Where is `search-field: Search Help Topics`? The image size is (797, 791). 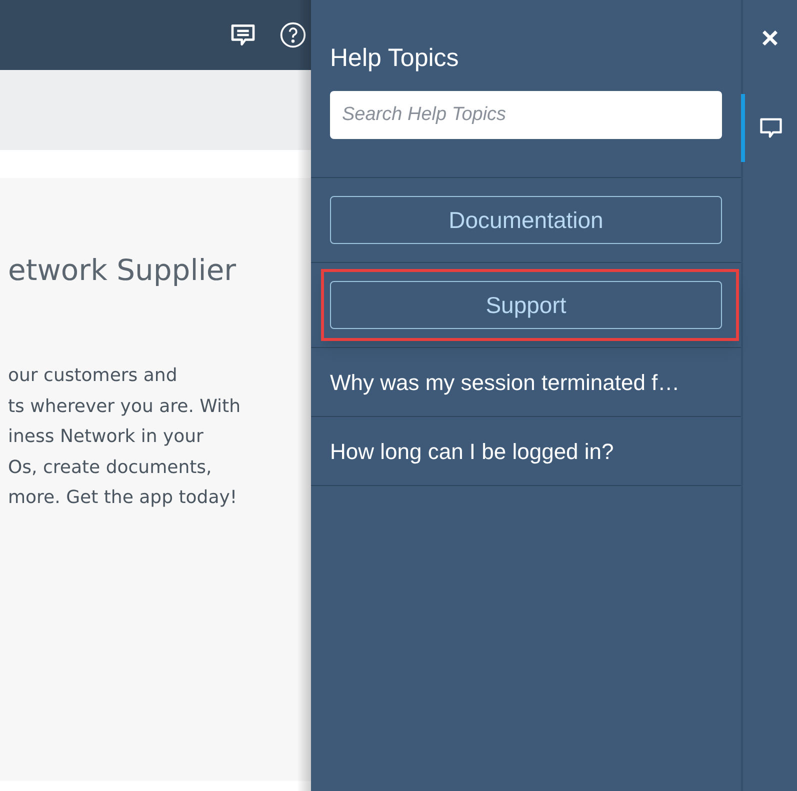
search-field: Search Help Topics is located at coordinates (526, 115).